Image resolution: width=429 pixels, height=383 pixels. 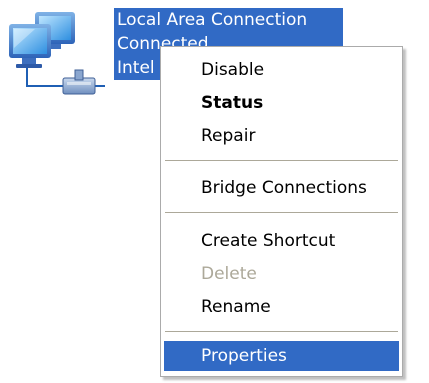 What do you see at coordinates (57, 56) in the screenshot?
I see `network-connection-icon` at bounding box center [57, 56].